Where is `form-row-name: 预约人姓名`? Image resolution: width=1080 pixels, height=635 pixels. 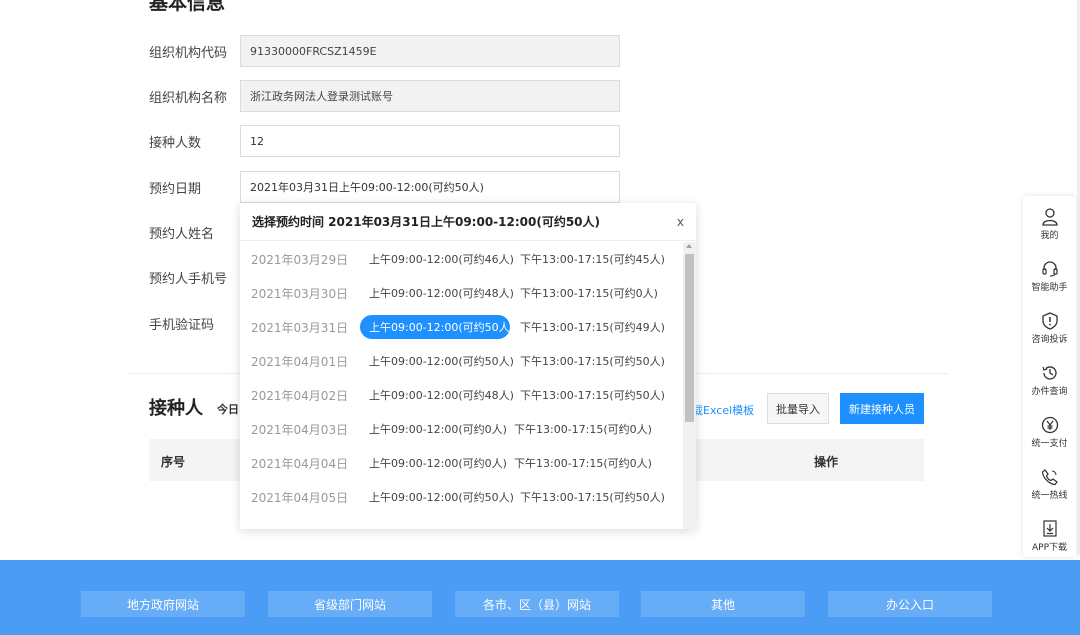
form-row-name: 预约人姓名 is located at coordinates (194, 232).